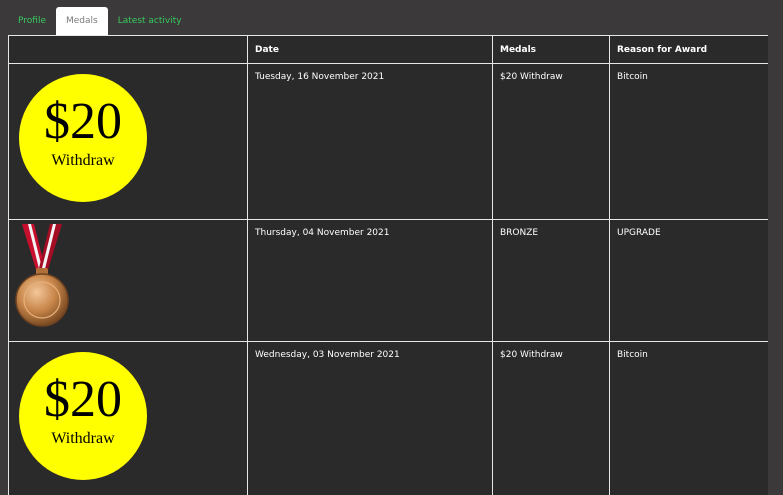  I want to click on award-date: Wednesday, 03 November 2021, so click(370, 418).